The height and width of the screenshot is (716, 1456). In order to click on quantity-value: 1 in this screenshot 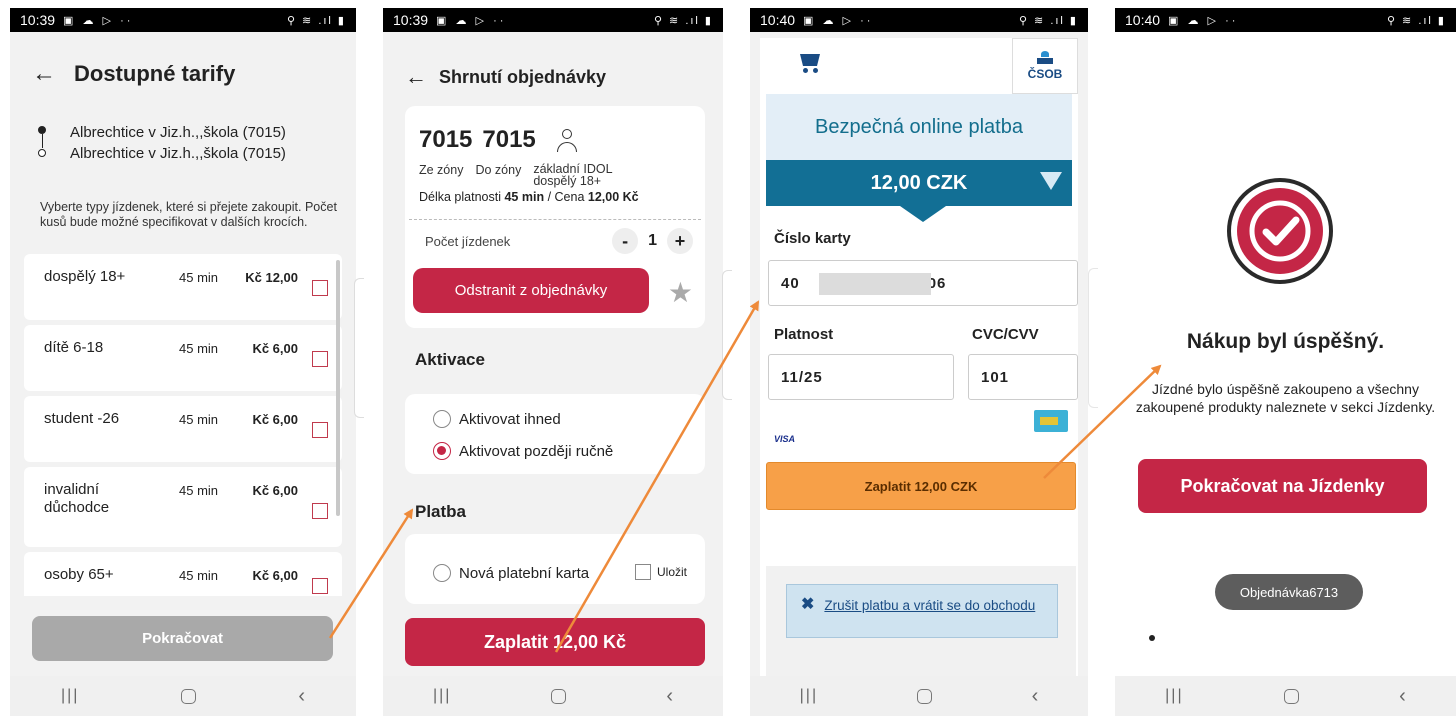, I will do `click(652, 240)`.